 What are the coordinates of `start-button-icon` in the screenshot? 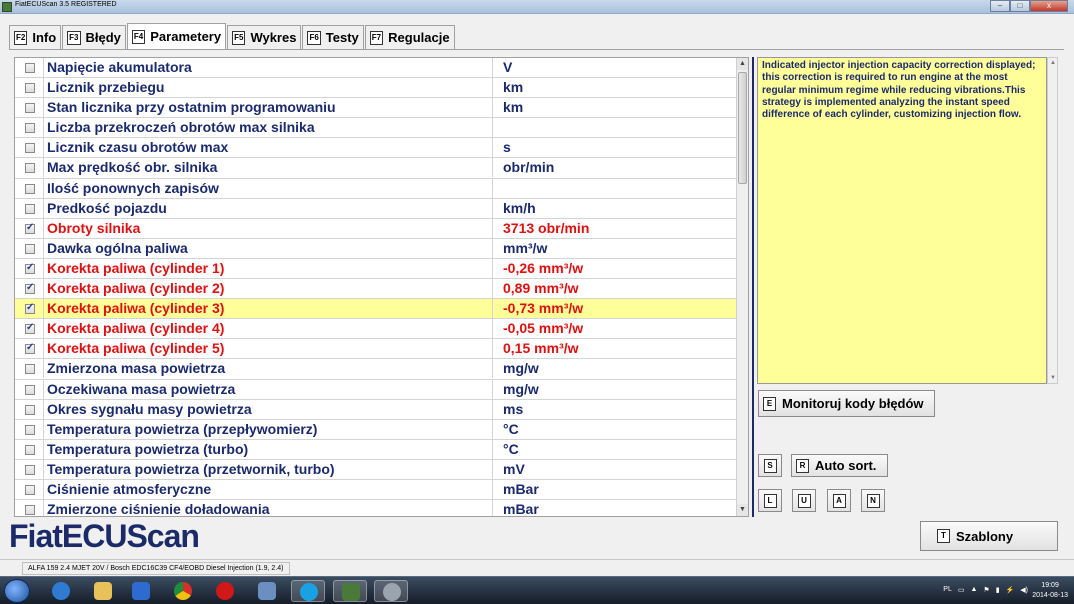 It's located at (17, 591).